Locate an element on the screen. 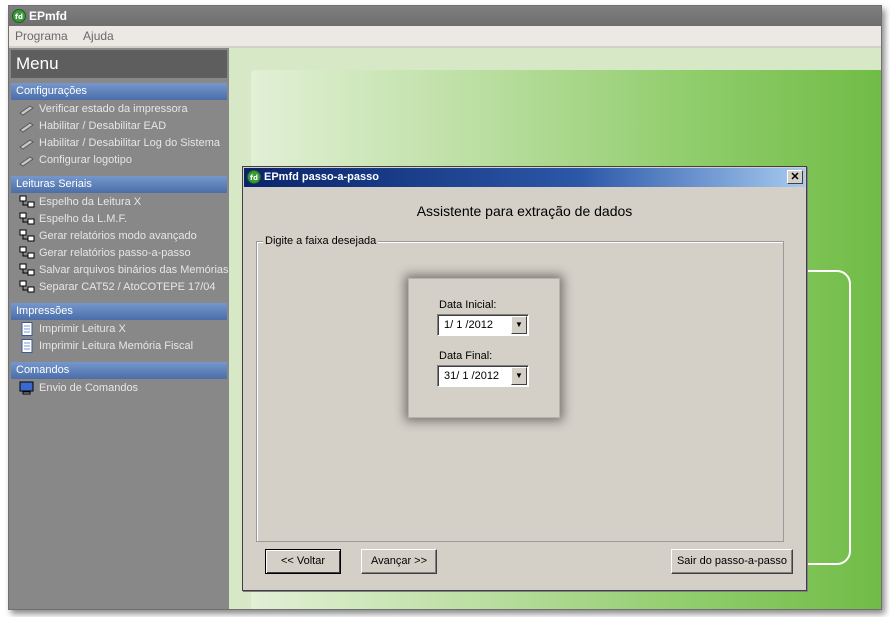  end-date-picker: 31/ 1 /2012 ▼ is located at coordinates (483, 376).